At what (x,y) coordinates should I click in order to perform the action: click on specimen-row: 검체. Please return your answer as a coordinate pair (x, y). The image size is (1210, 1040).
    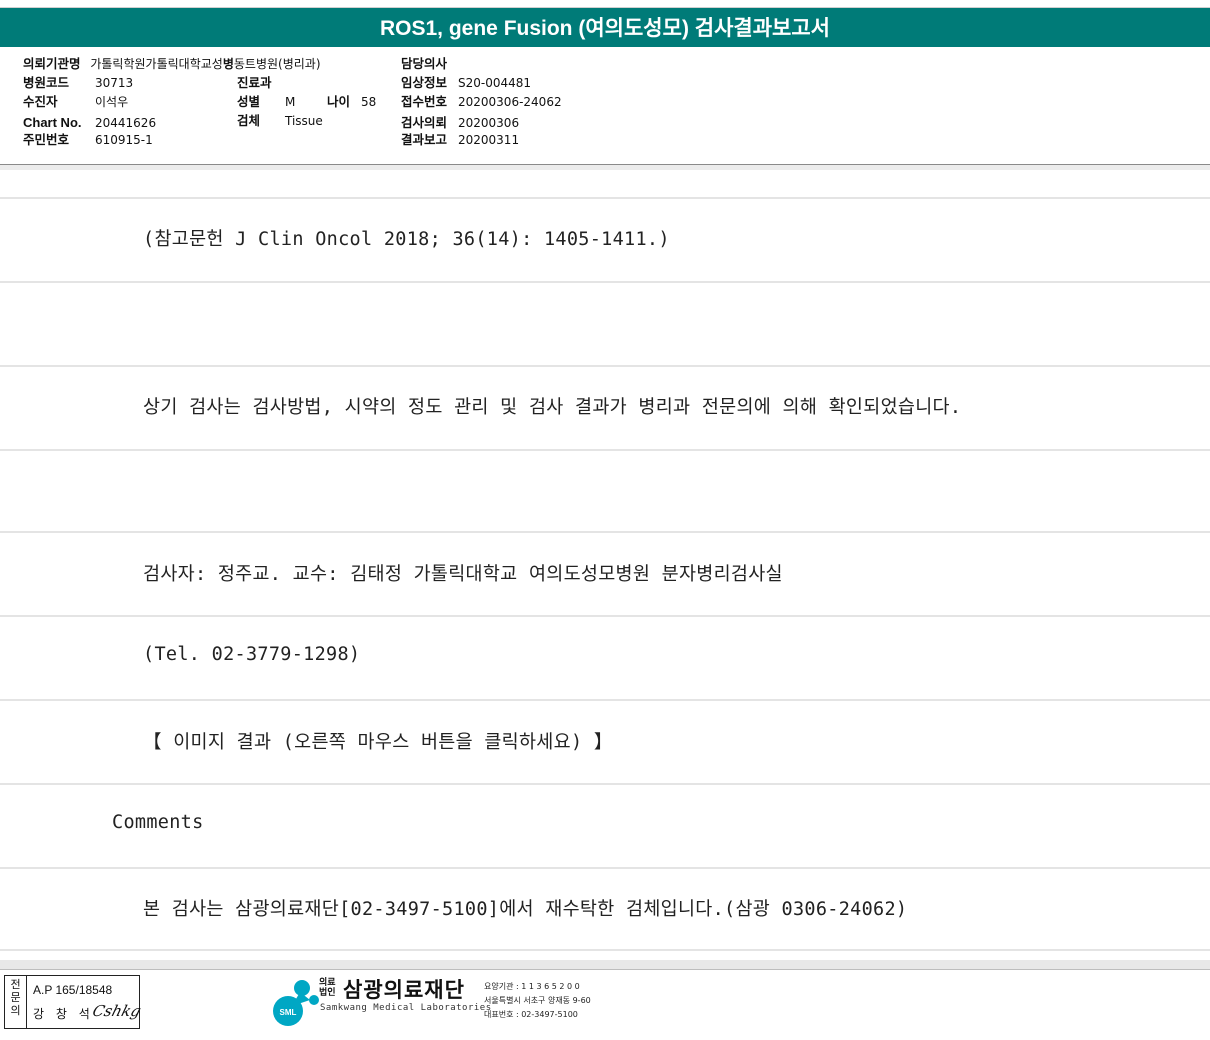
    Looking at the image, I should click on (248, 121).